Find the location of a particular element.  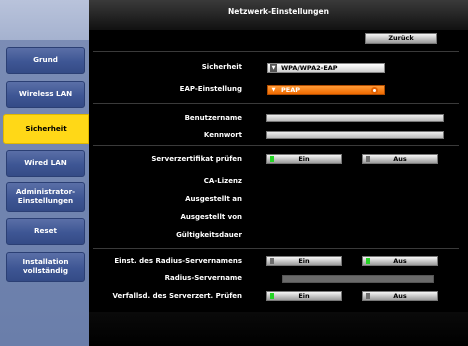

radius-name-off-label: Aus is located at coordinates (400, 261).